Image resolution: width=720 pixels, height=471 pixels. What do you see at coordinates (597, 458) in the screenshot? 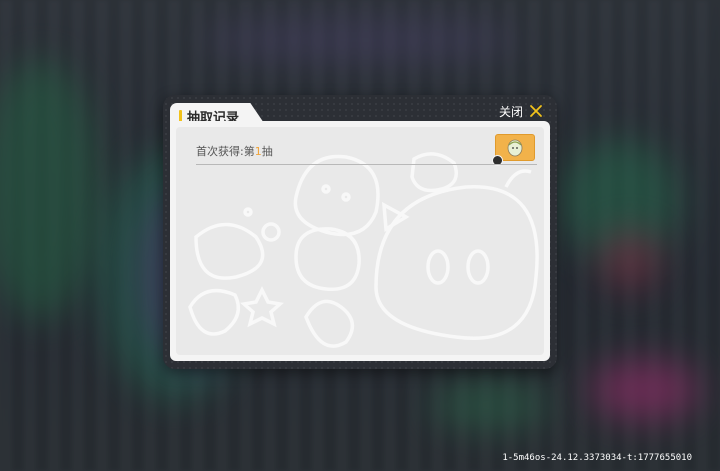
I see `build-id: 1-5m46os-24.12.3373034-t:1777655010` at bounding box center [597, 458].